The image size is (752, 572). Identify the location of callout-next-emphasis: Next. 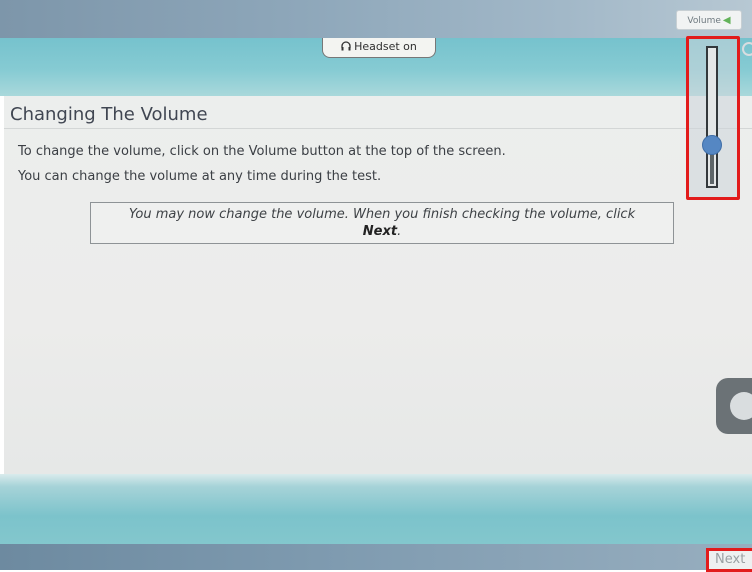
(380, 231).